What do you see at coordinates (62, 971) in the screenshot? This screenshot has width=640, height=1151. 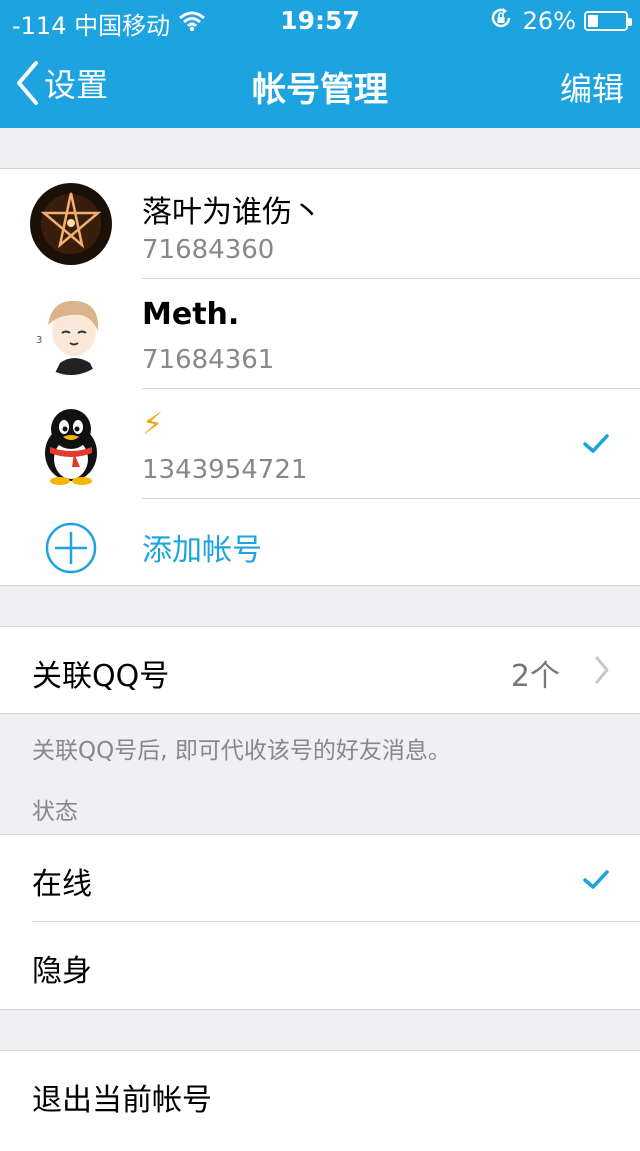 I see `status-option-label: 隐身` at bounding box center [62, 971].